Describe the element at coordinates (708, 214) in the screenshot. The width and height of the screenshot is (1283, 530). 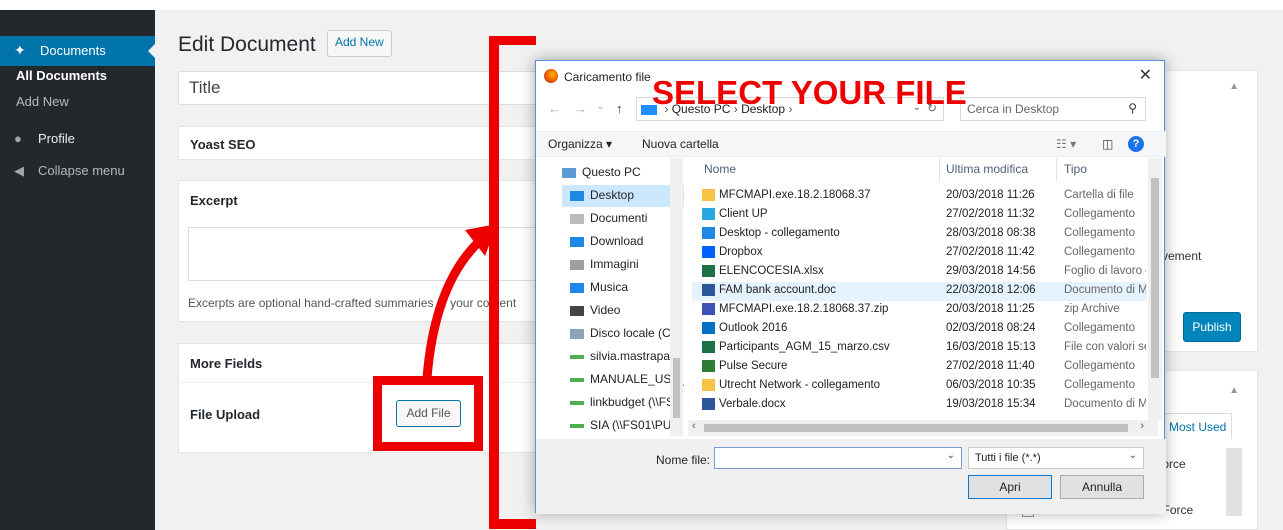
I see `shortcut-icon` at that location.